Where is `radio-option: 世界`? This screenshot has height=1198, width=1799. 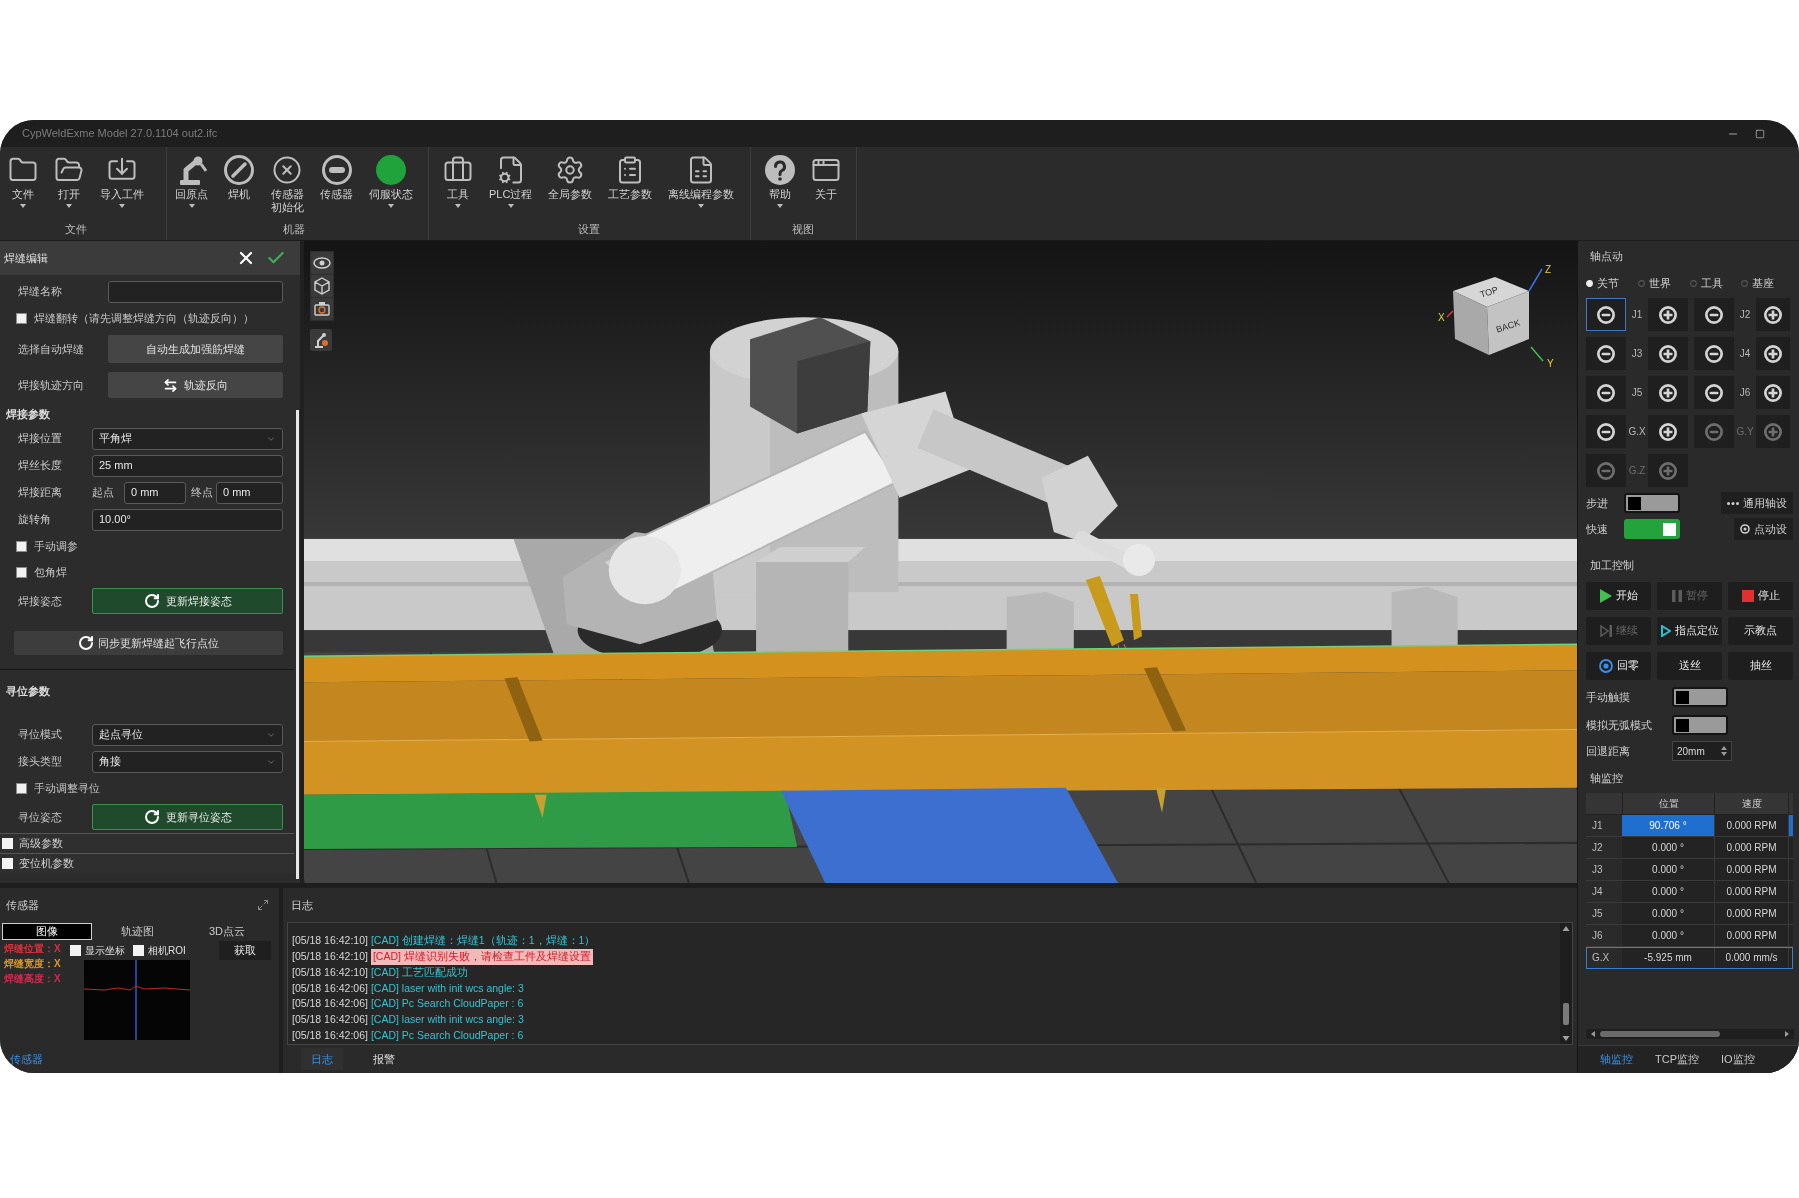 radio-option: 世界 is located at coordinates (1663, 283).